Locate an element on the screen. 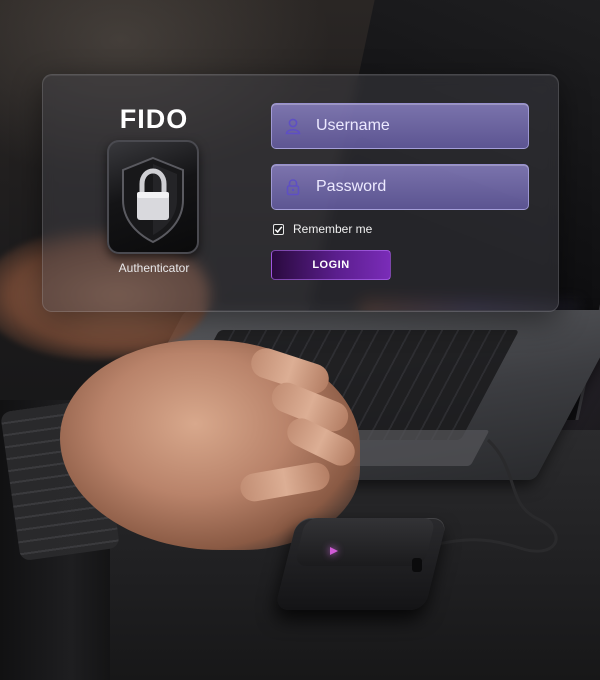  remember-me: Remember me is located at coordinates (322, 229).